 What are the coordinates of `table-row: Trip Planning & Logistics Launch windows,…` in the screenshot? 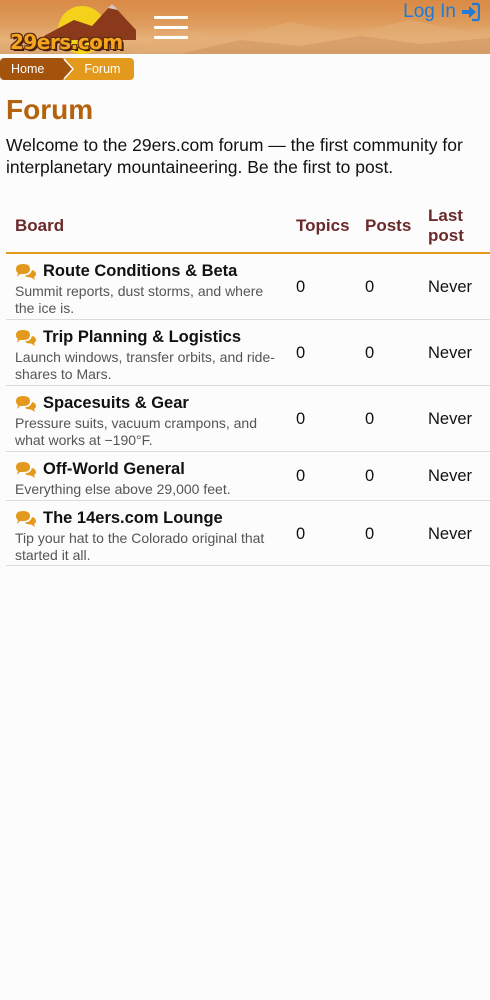 It's located at (248, 353).